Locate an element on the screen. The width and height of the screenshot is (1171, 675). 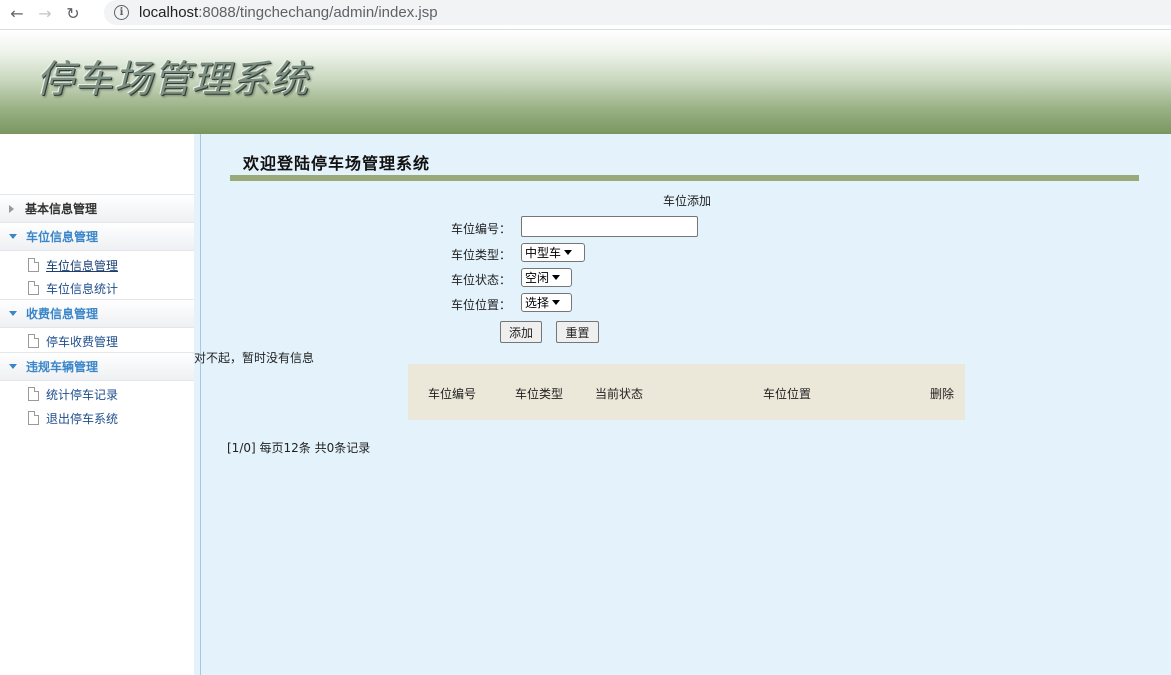
sidebar-item-label: 车位信息统计 is located at coordinates (82, 288).